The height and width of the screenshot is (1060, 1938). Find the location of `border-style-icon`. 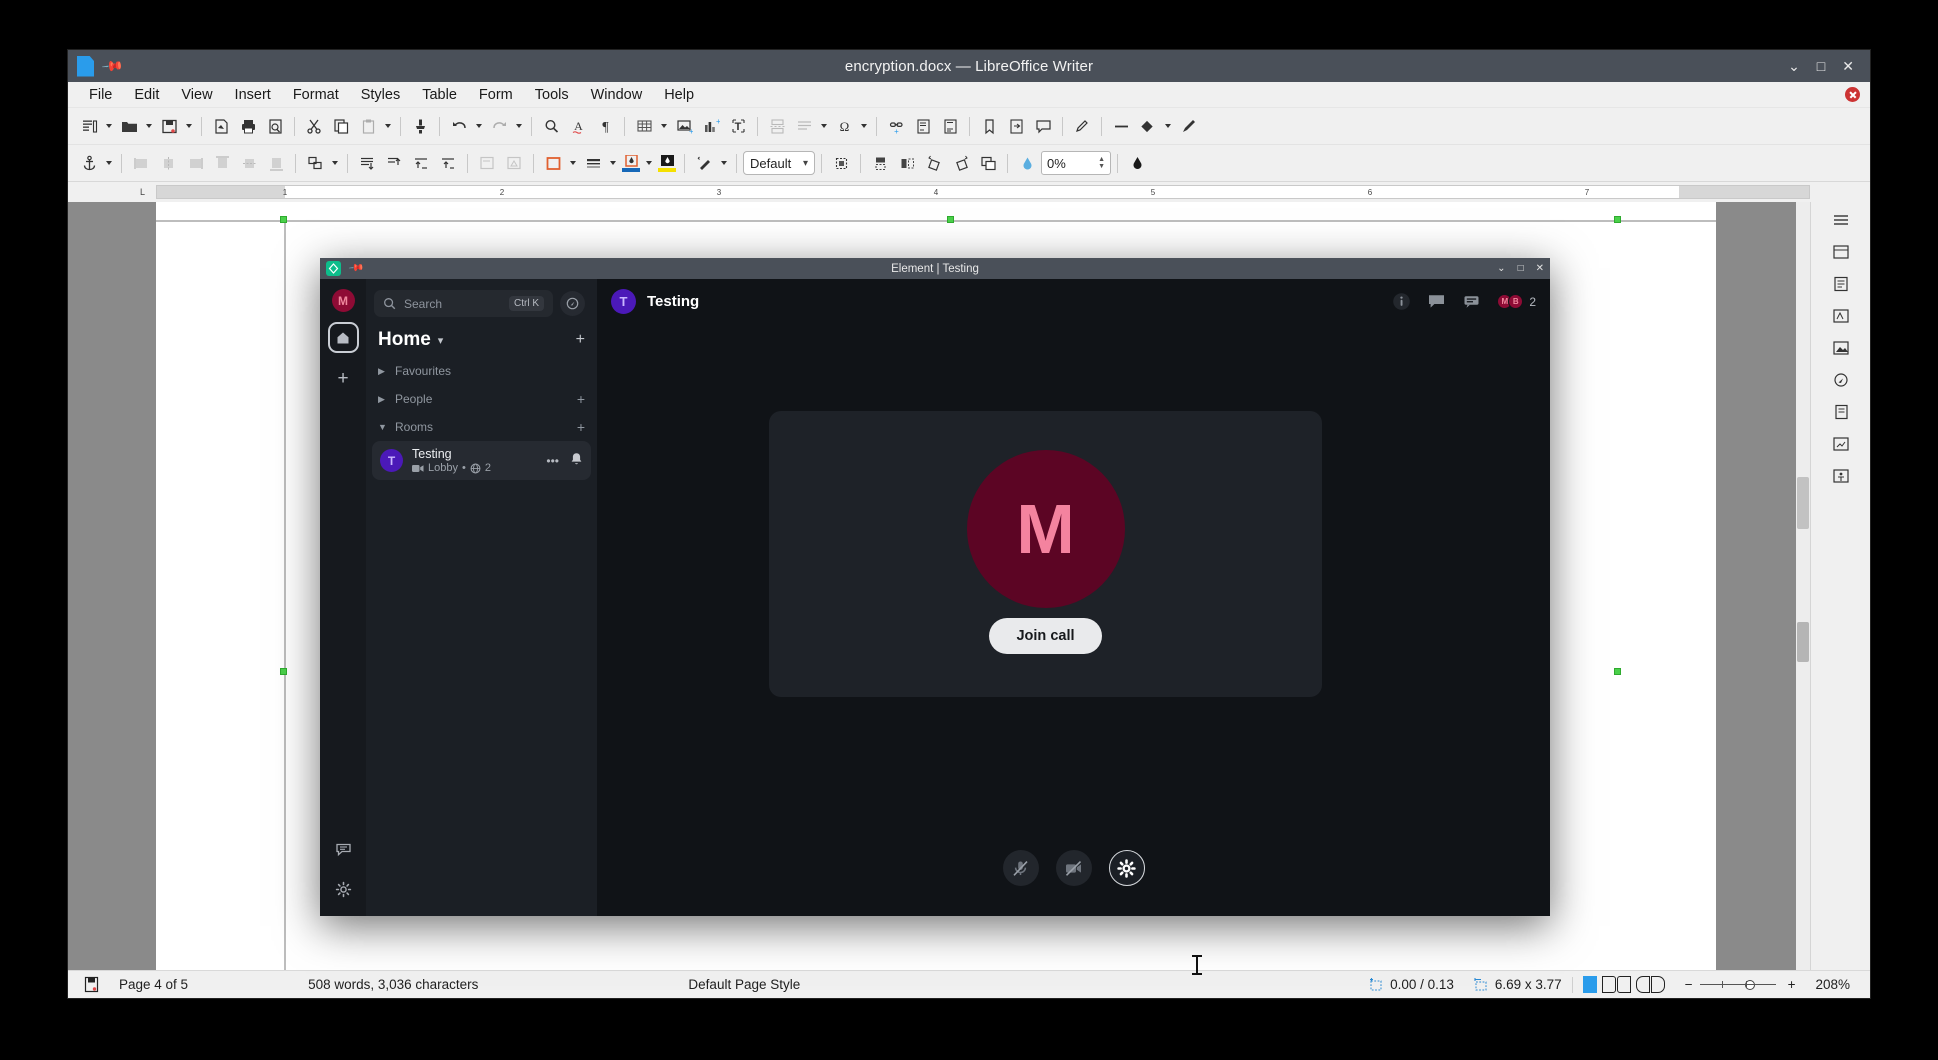

border-style-icon is located at coordinates (553, 163).